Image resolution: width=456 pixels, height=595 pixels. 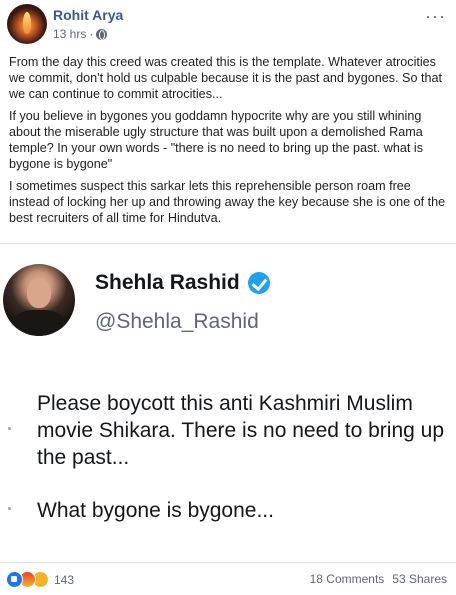 I want to click on post-header: Rohit Arya 13 hrs · ···, so click(x=228, y=25).